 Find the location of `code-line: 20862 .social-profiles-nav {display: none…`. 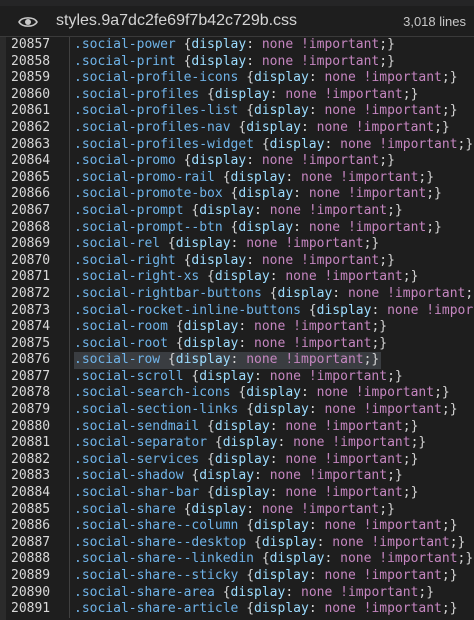

code-line: 20862 .social-profiles-nav {display: none… is located at coordinates (237, 128).